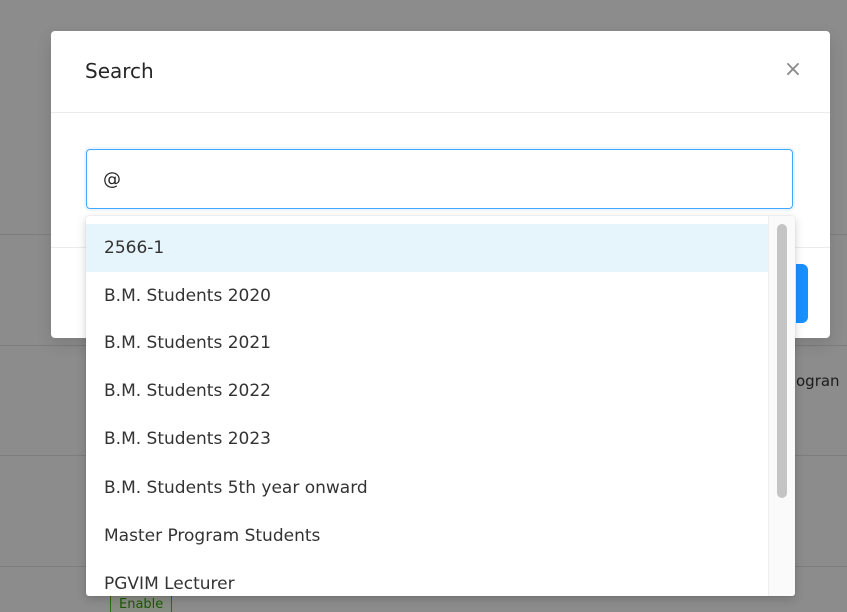  I want to click on dropdown-option: PGVIM Lecturer, so click(427, 578).